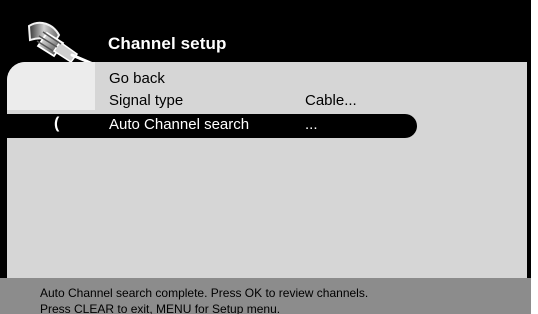 The width and height of the screenshot is (538, 314). I want to click on menu-item-label: Go back, so click(137, 78).